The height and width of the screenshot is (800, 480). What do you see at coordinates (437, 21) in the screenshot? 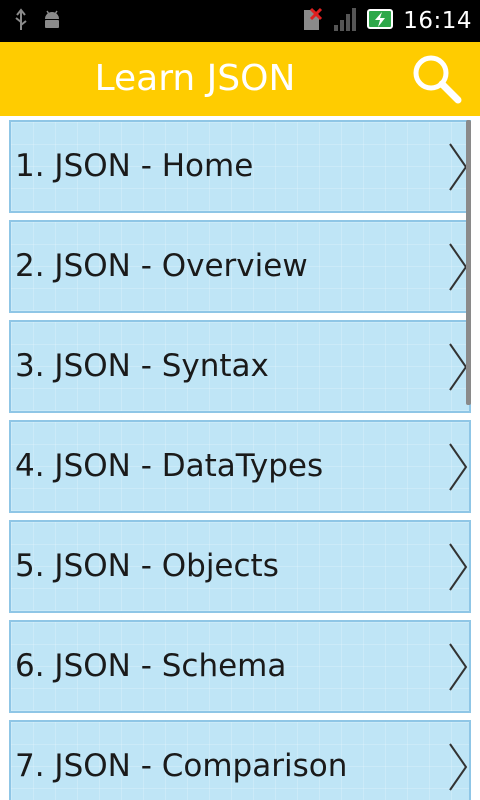
I see `clock: 16:14` at bounding box center [437, 21].